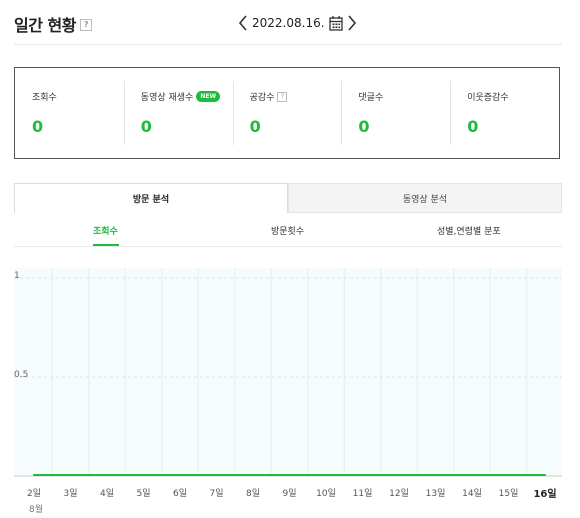 This screenshot has height=518, width=580. What do you see at coordinates (180, 494) in the screenshot?
I see `x-tick-label: 6일` at bounding box center [180, 494].